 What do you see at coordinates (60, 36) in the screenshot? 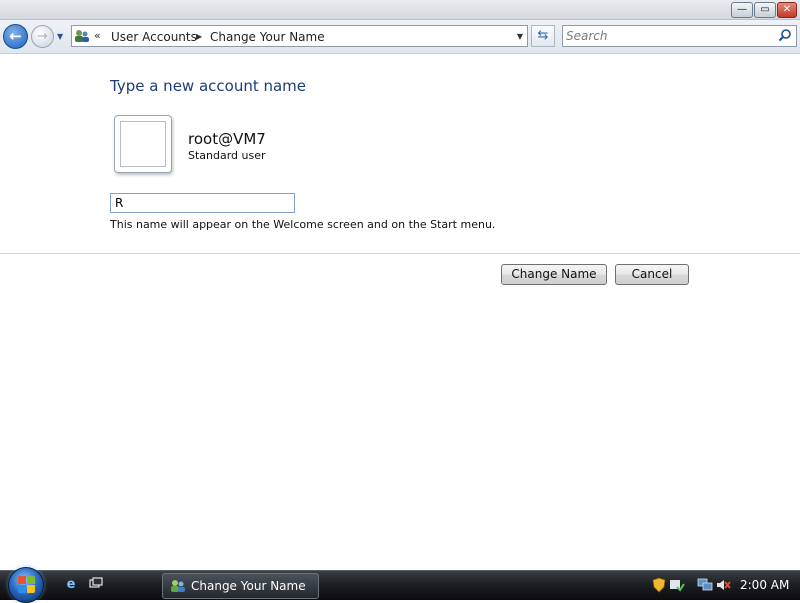
I see `recent-pages-dropdown-icon: ▼` at bounding box center [60, 36].